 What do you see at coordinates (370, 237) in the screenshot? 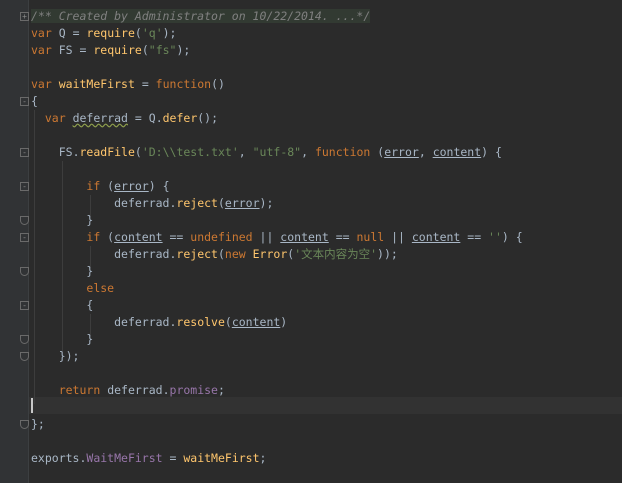
I see `keyword: null` at bounding box center [370, 237].